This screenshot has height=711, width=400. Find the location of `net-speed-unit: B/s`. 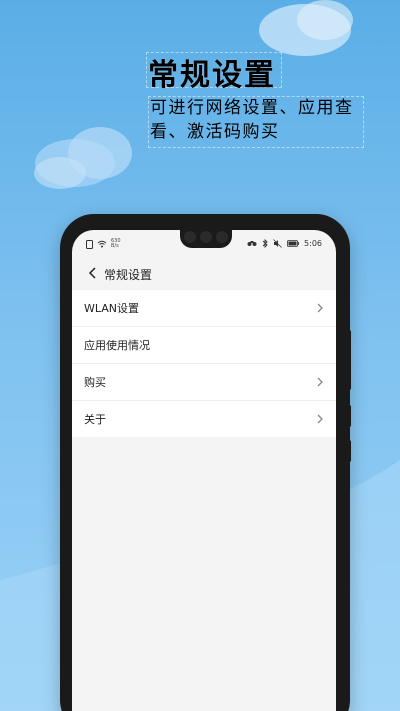

net-speed-unit: B/s is located at coordinates (115, 246).